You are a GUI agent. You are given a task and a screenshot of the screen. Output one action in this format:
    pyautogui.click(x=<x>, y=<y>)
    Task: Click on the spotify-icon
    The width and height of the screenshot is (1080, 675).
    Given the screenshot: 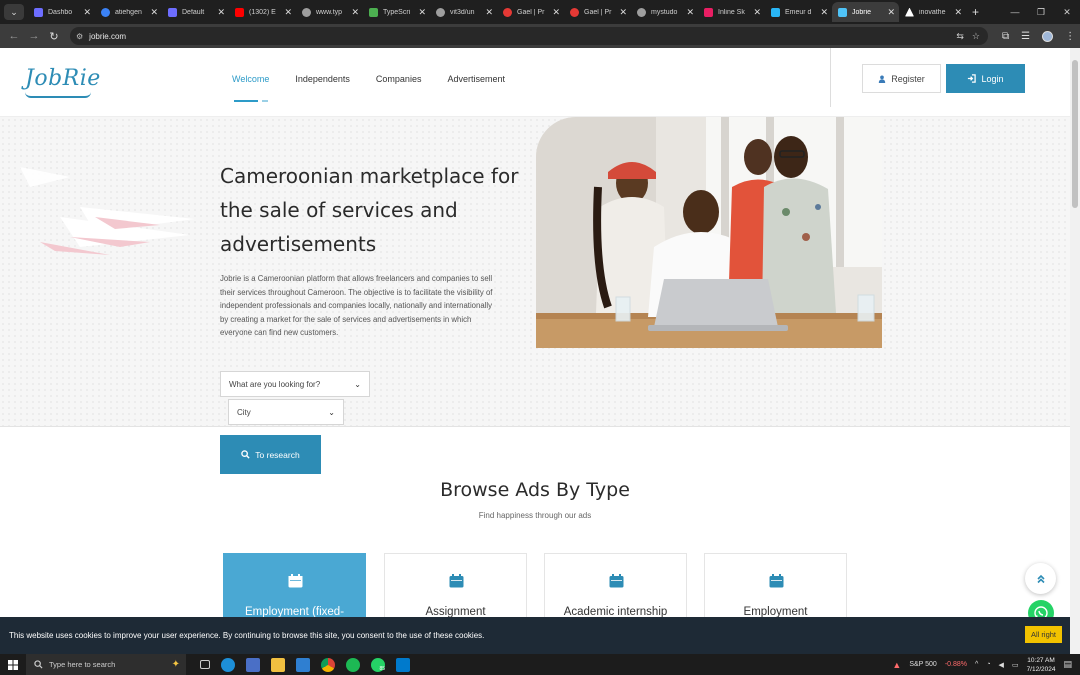 What is the action you would take?
    pyautogui.click(x=353, y=664)
    